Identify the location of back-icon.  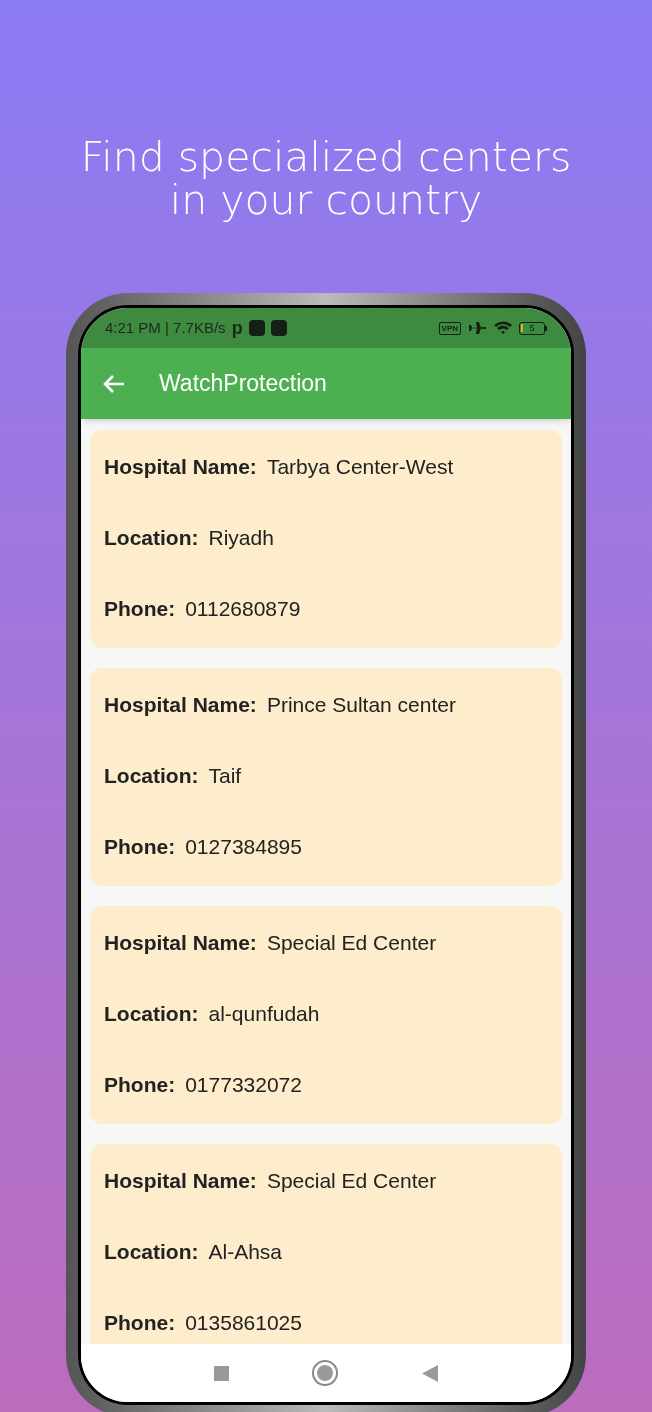
(430, 1373).